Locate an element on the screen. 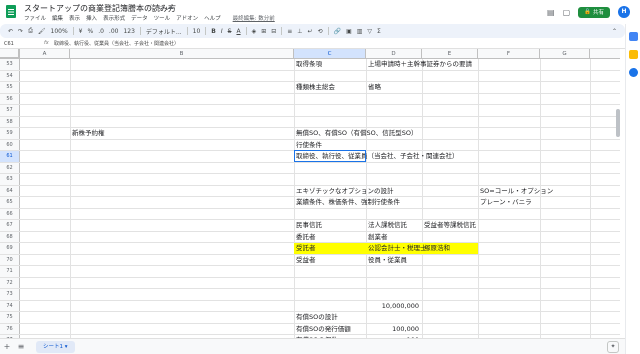 Image resolution: width=640 pixels, height=354 pixels. vertical-scrollbar is located at coordinates (618, 123).